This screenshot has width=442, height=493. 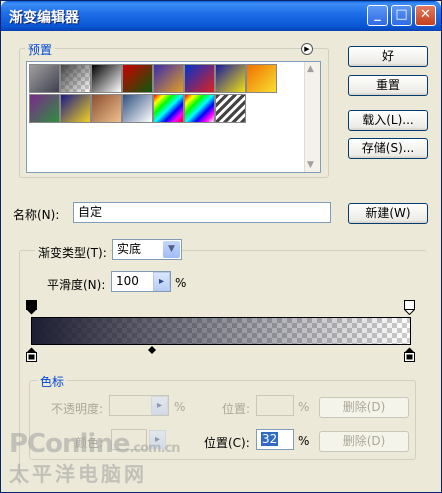 I want to click on window-title: 渐变编辑器, so click(x=44, y=18).